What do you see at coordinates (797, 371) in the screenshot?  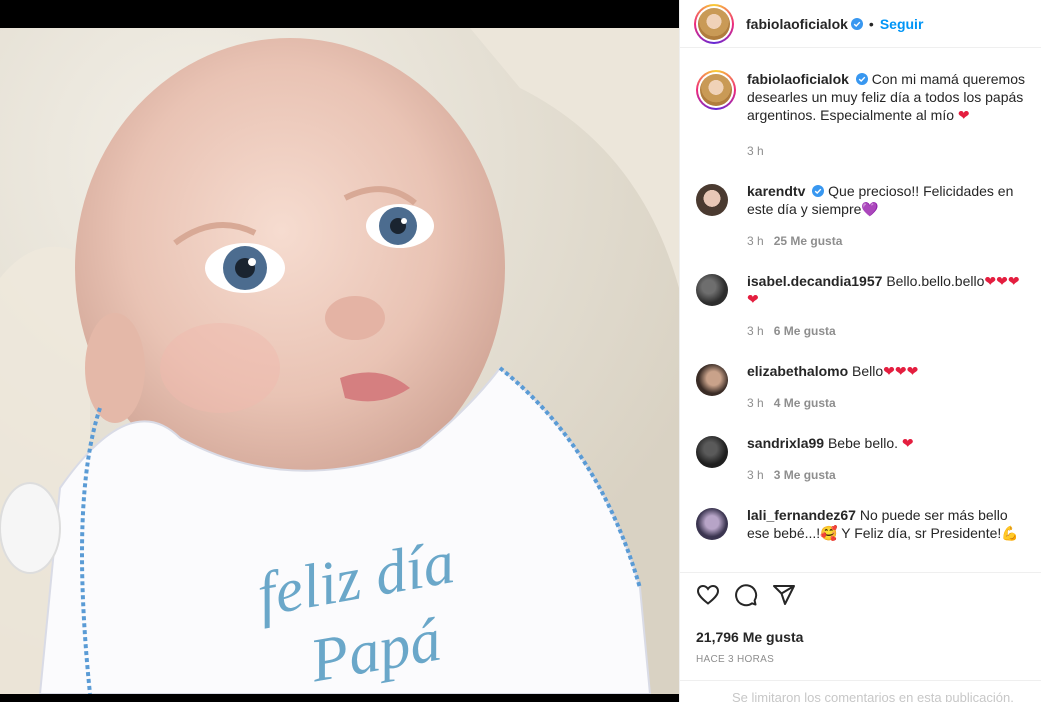 I see `comment-username: elizabethalomo` at bounding box center [797, 371].